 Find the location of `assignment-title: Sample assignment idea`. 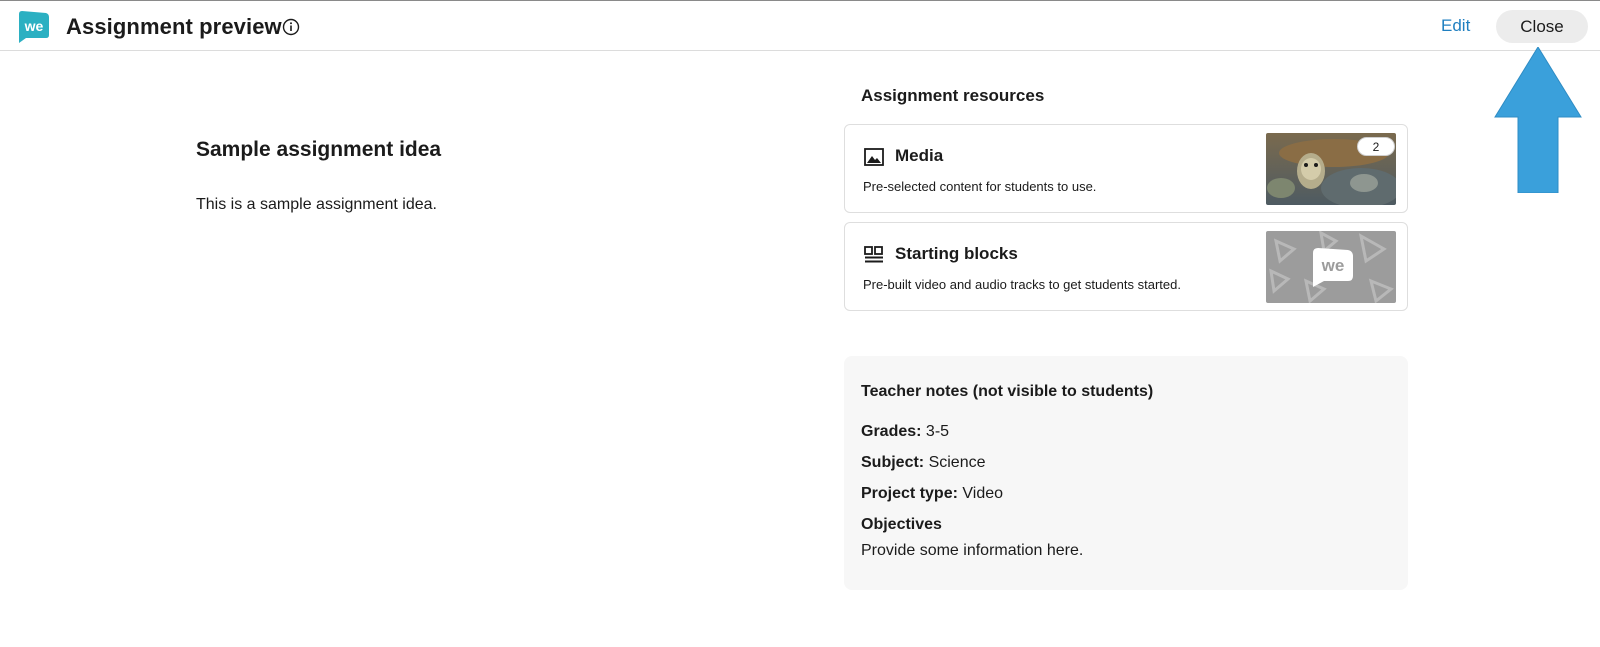

assignment-title: Sample assignment idea is located at coordinates (319, 149).